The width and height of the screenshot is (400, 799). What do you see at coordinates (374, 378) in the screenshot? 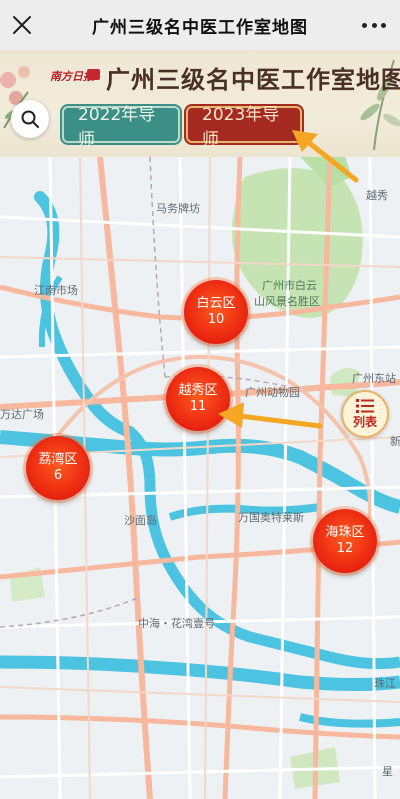
I see `map-label: 广州东站` at bounding box center [374, 378].